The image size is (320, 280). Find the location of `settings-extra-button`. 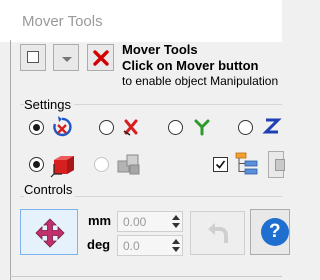

settings-extra-button is located at coordinates (276, 164).